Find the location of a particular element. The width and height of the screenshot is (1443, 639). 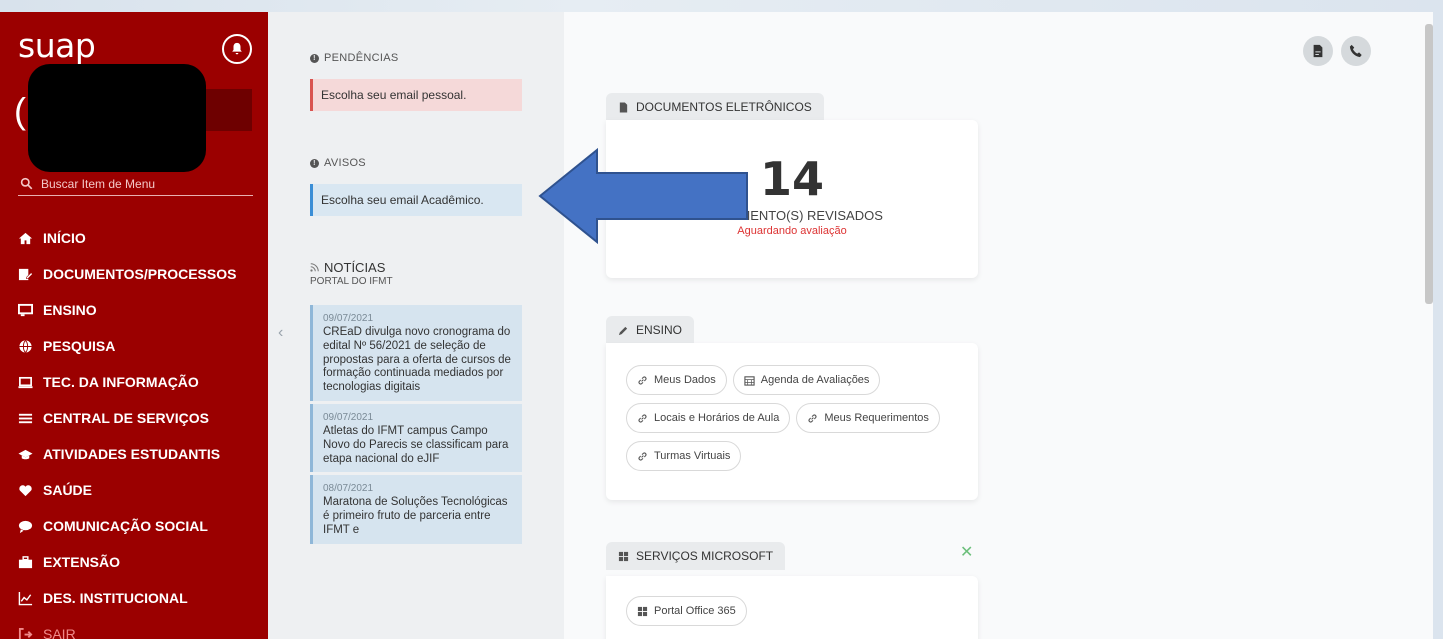

sidebar-item-label: SAÚDE is located at coordinates (68, 490).